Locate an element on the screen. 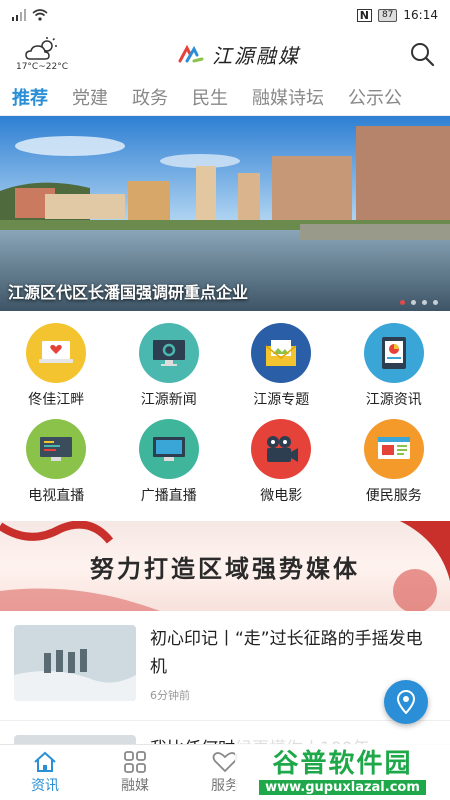 Image resolution: width=450 pixels, height=800 pixels. app-header: 17°C~22°C 江源融媒 is located at coordinates (225, 54).